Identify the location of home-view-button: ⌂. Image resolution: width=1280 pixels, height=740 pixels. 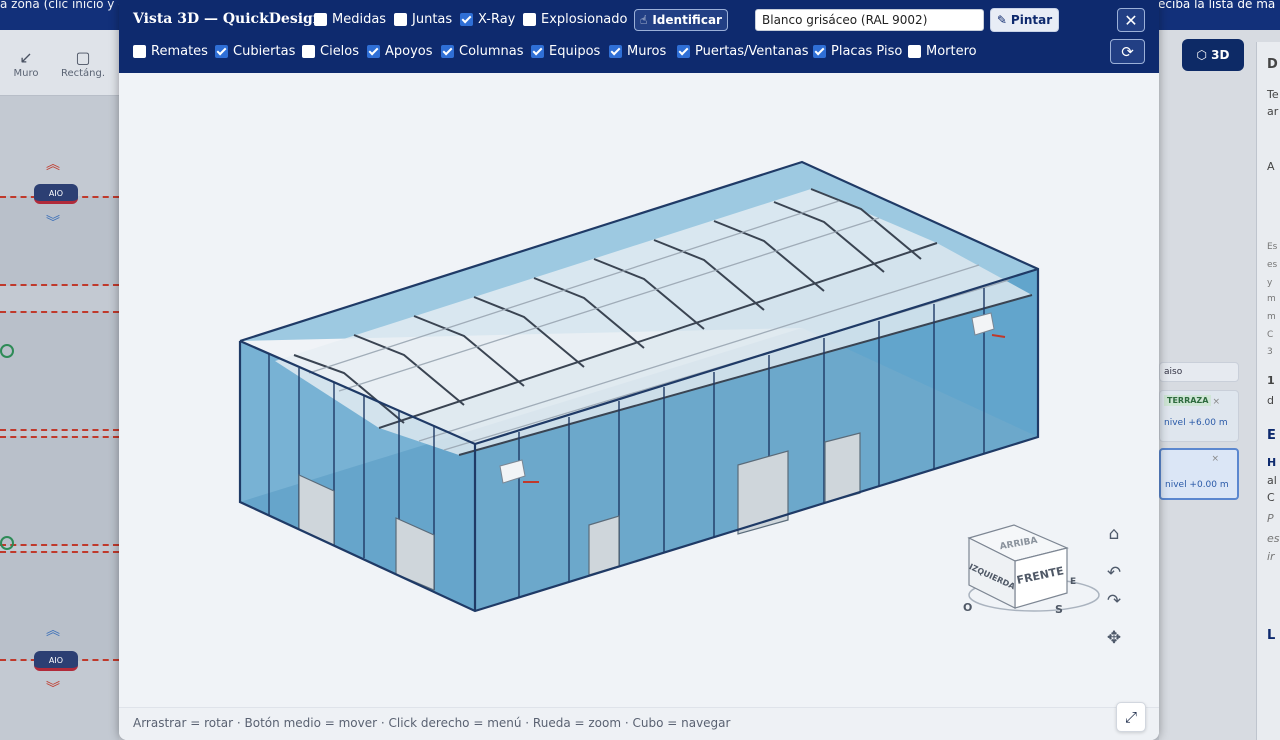
(1114, 534).